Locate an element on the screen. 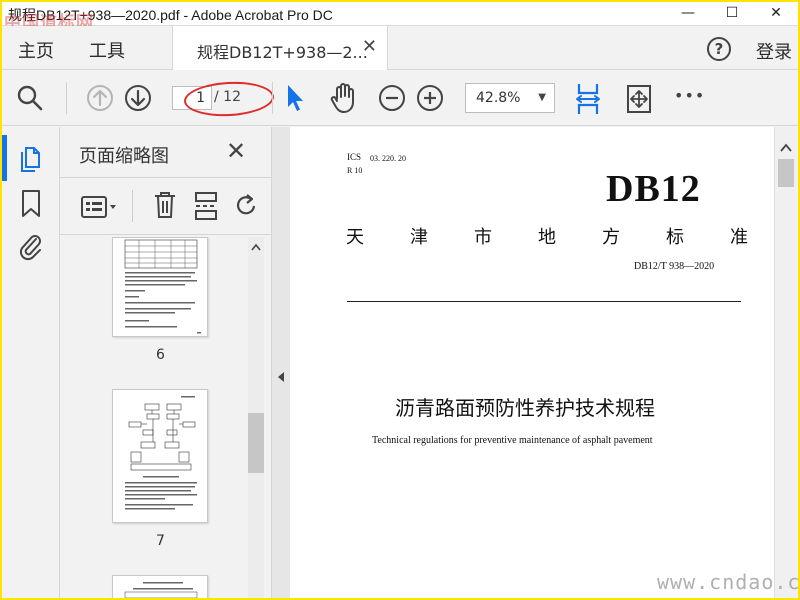  fit-width-icon is located at coordinates (588, 99).